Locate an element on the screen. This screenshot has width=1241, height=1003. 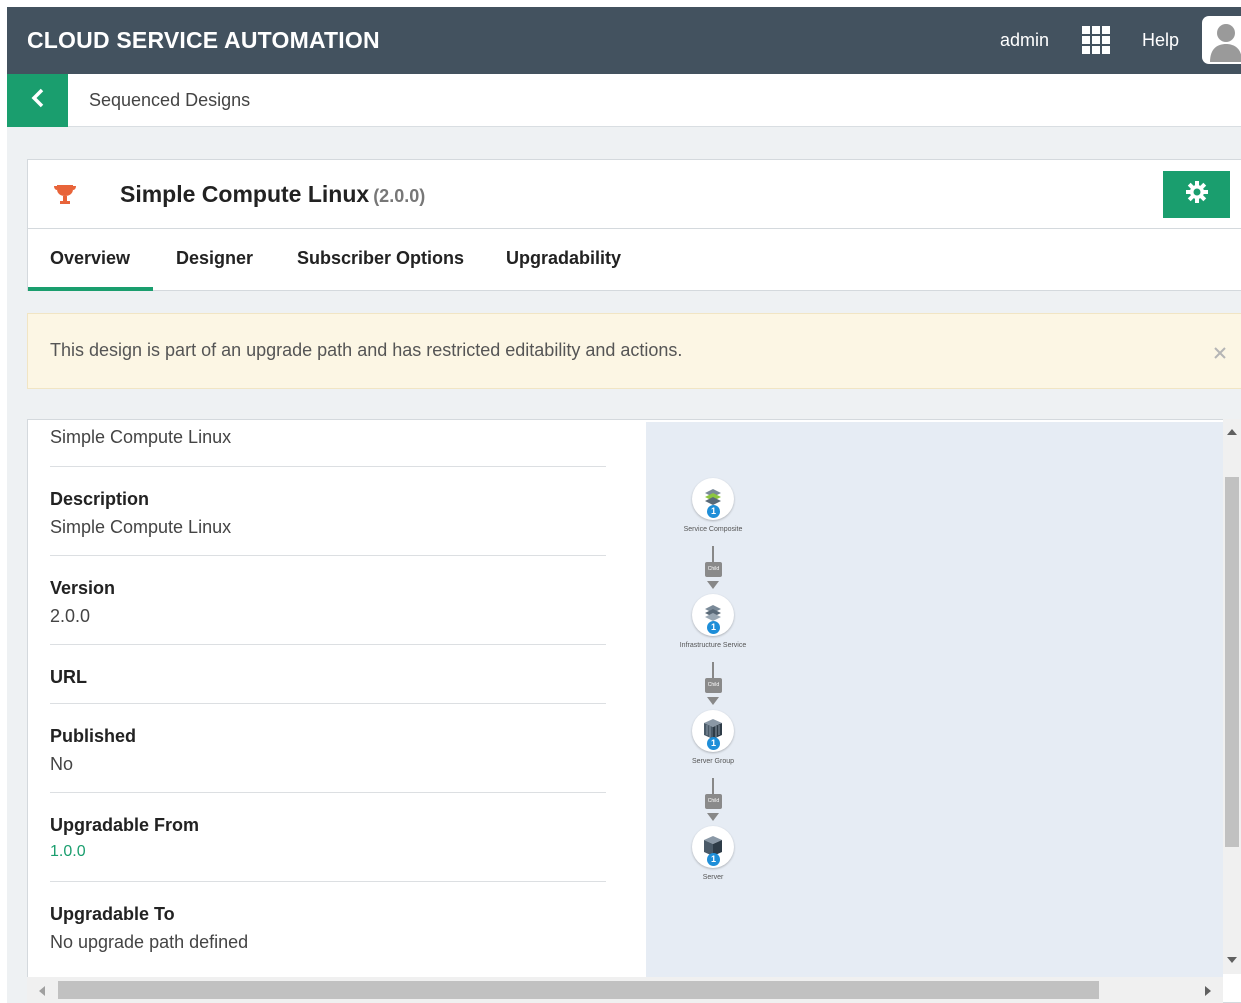
design-version: (2.0.0) is located at coordinates (399, 196).